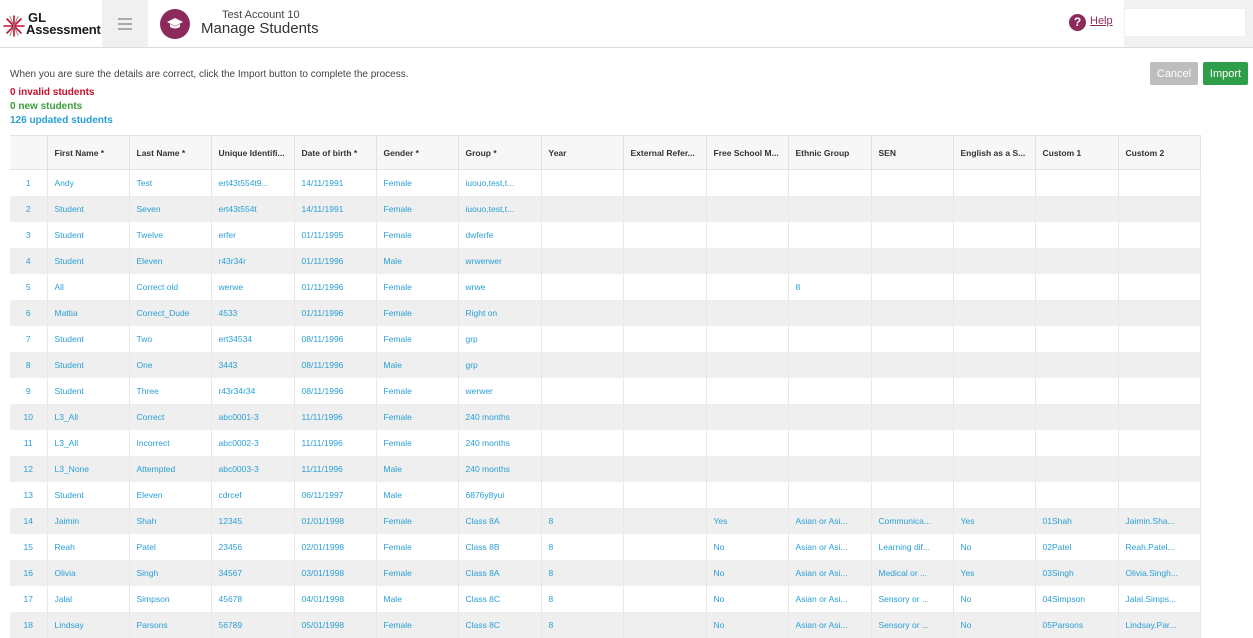  Describe the element at coordinates (335, 572) in the screenshot. I see `table-cell: 03/01/1998` at that location.